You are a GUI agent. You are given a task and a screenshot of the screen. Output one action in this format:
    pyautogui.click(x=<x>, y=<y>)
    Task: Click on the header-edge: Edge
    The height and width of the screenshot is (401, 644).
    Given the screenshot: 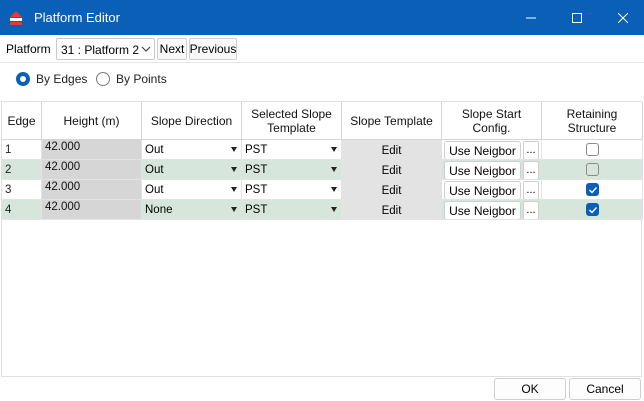 What is the action you would take?
    pyautogui.click(x=22, y=121)
    